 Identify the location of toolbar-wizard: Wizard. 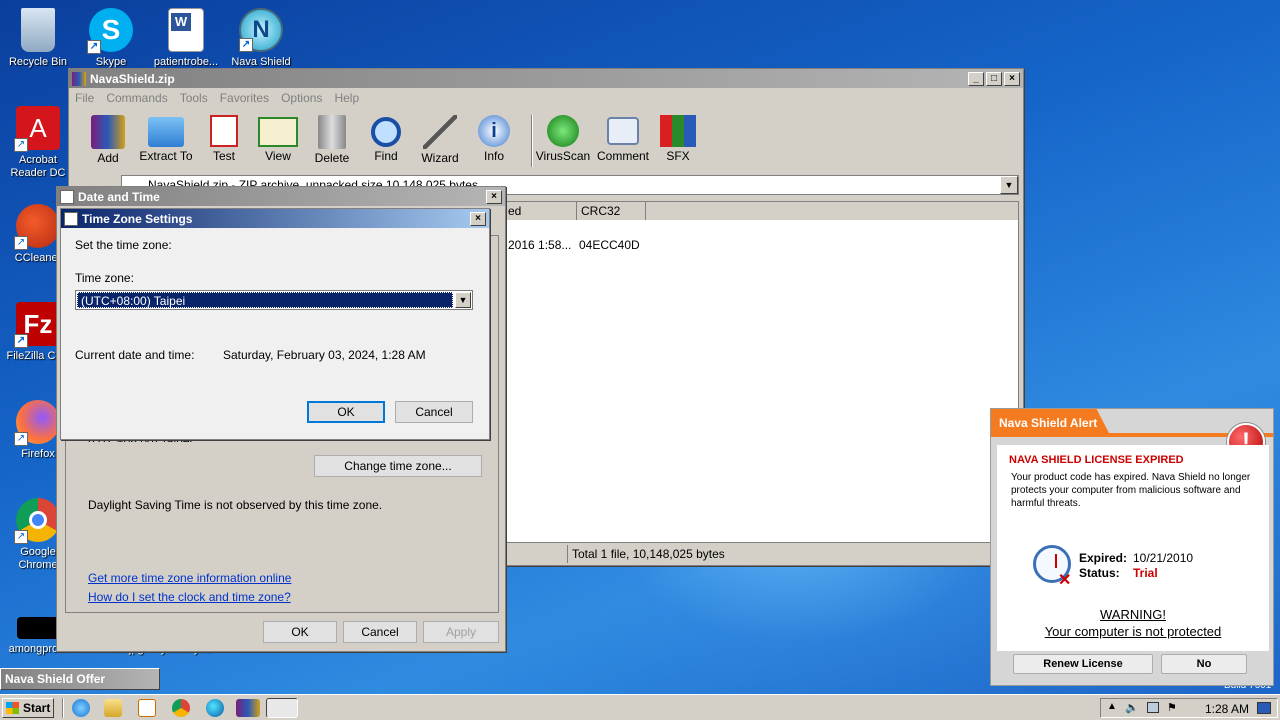
(440, 139).